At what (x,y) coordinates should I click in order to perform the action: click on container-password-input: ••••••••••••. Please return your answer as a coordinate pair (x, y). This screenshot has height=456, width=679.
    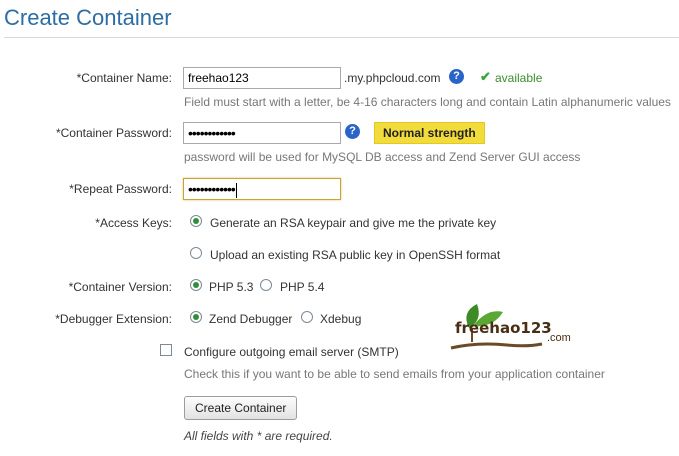
    Looking at the image, I should click on (262, 133).